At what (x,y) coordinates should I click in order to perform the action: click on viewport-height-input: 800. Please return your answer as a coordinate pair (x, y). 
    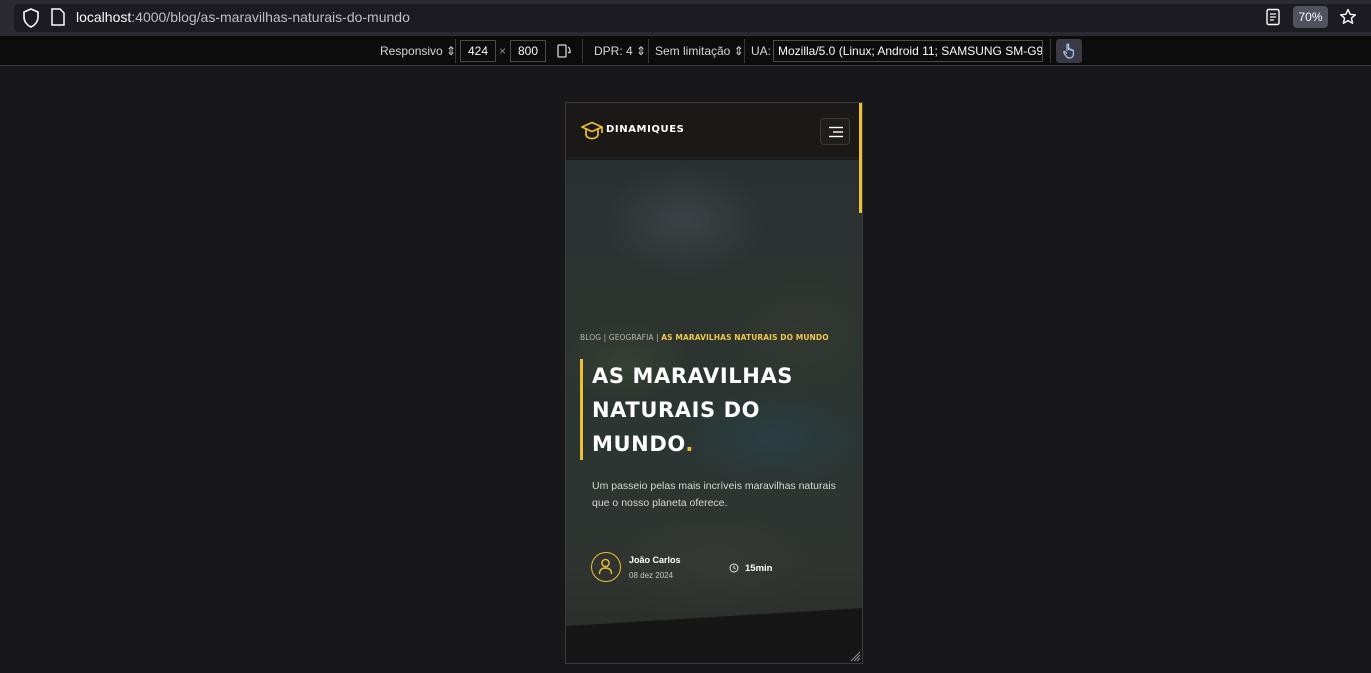
    Looking at the image, I should click on (528, 51).